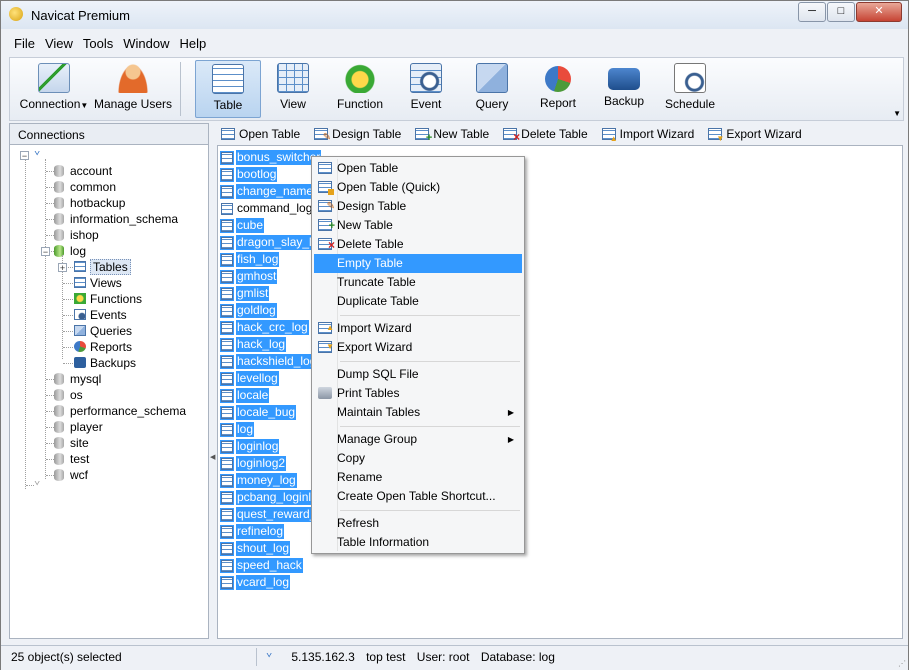 The height and width of the screenshot is (670, 909). What do you see at coordinates (212, 457) in the screenshot?
I see `splitter-arrow-icon: ◀` at bounding box center [212, 457].